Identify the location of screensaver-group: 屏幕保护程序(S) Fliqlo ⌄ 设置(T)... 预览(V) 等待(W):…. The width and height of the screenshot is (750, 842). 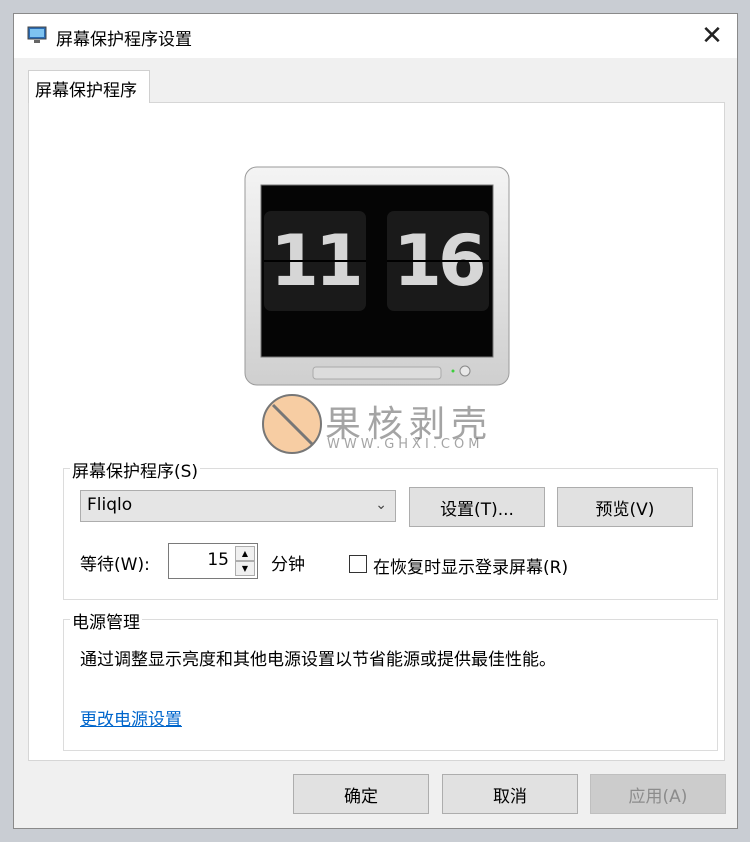
(390, 528).